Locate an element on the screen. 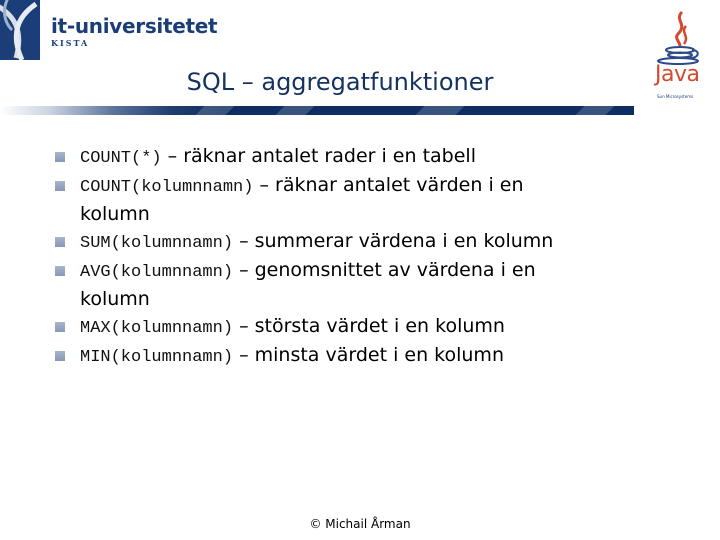 The height and width of the screenshot is (540, 720). copyright-footer: © Michail Årman is located at coordinates (360, 524).